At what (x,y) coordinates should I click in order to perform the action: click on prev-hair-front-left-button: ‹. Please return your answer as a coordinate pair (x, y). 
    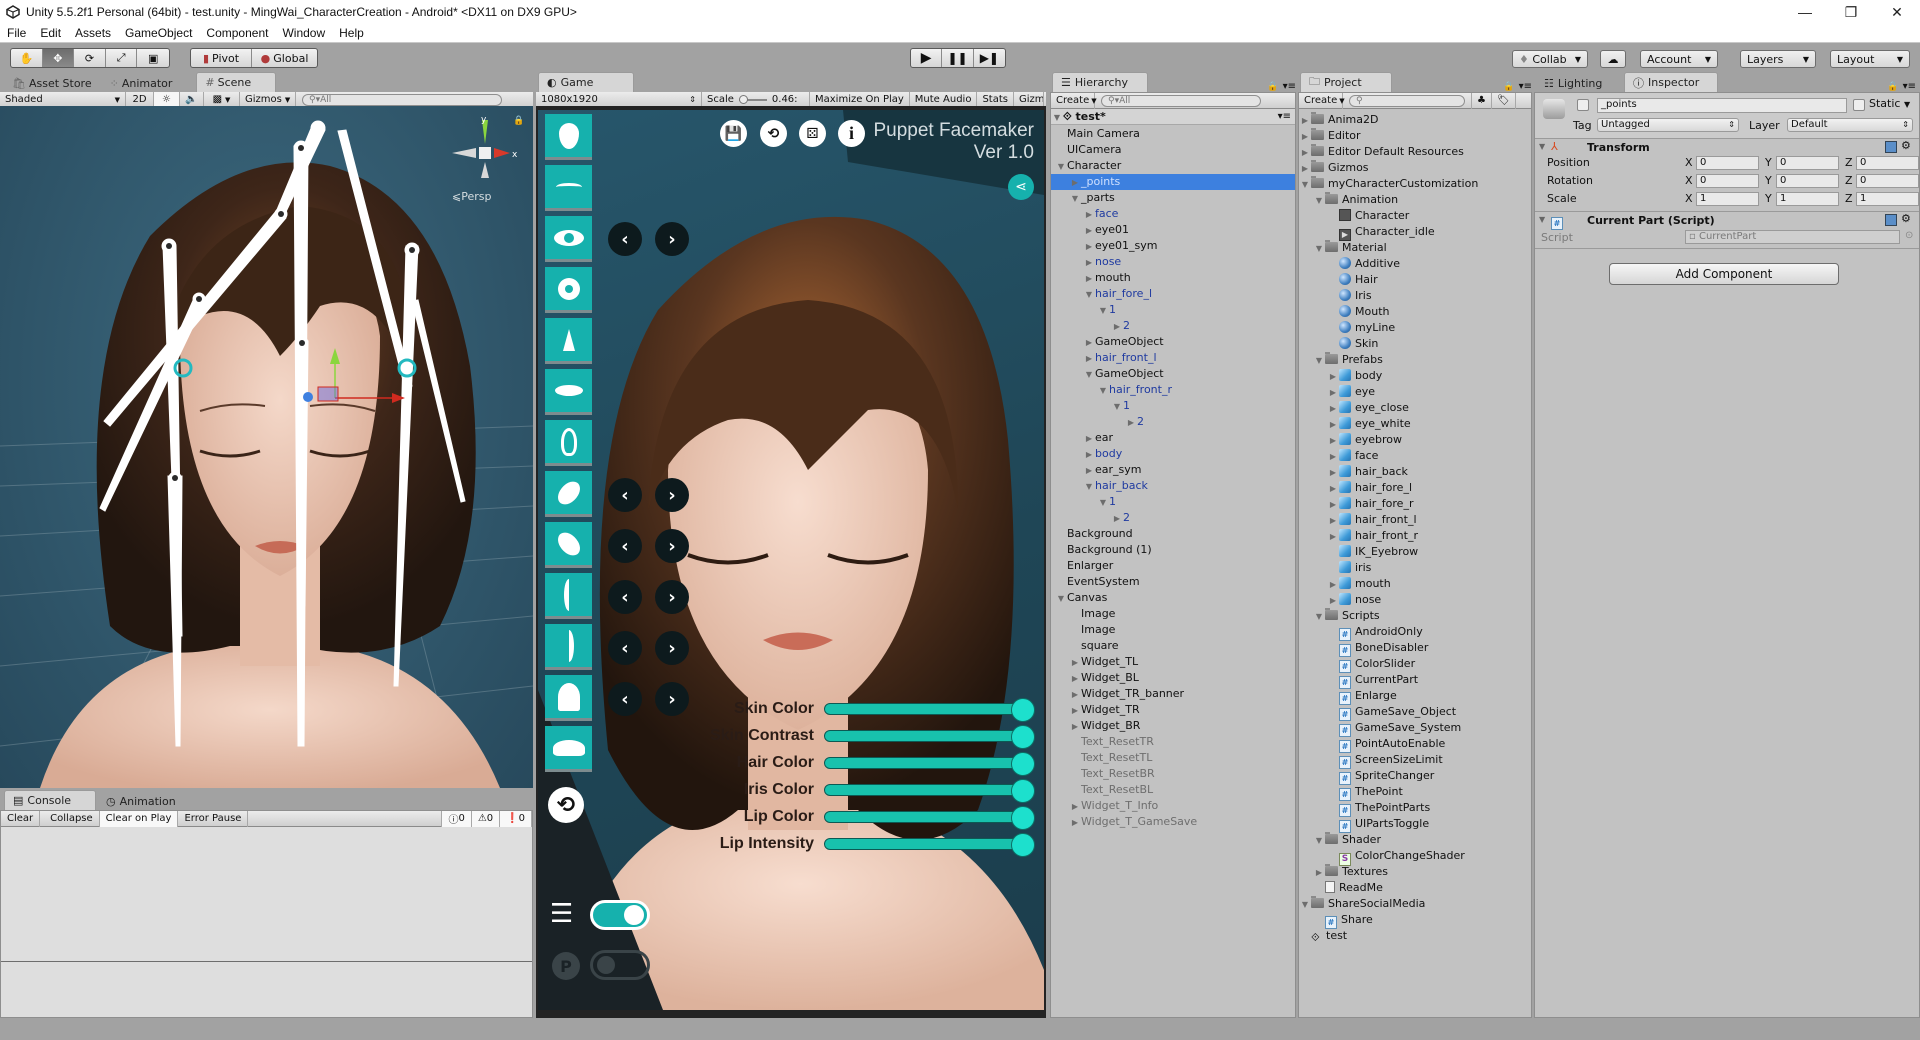
    Looking at the image, I should click on (625, 495).